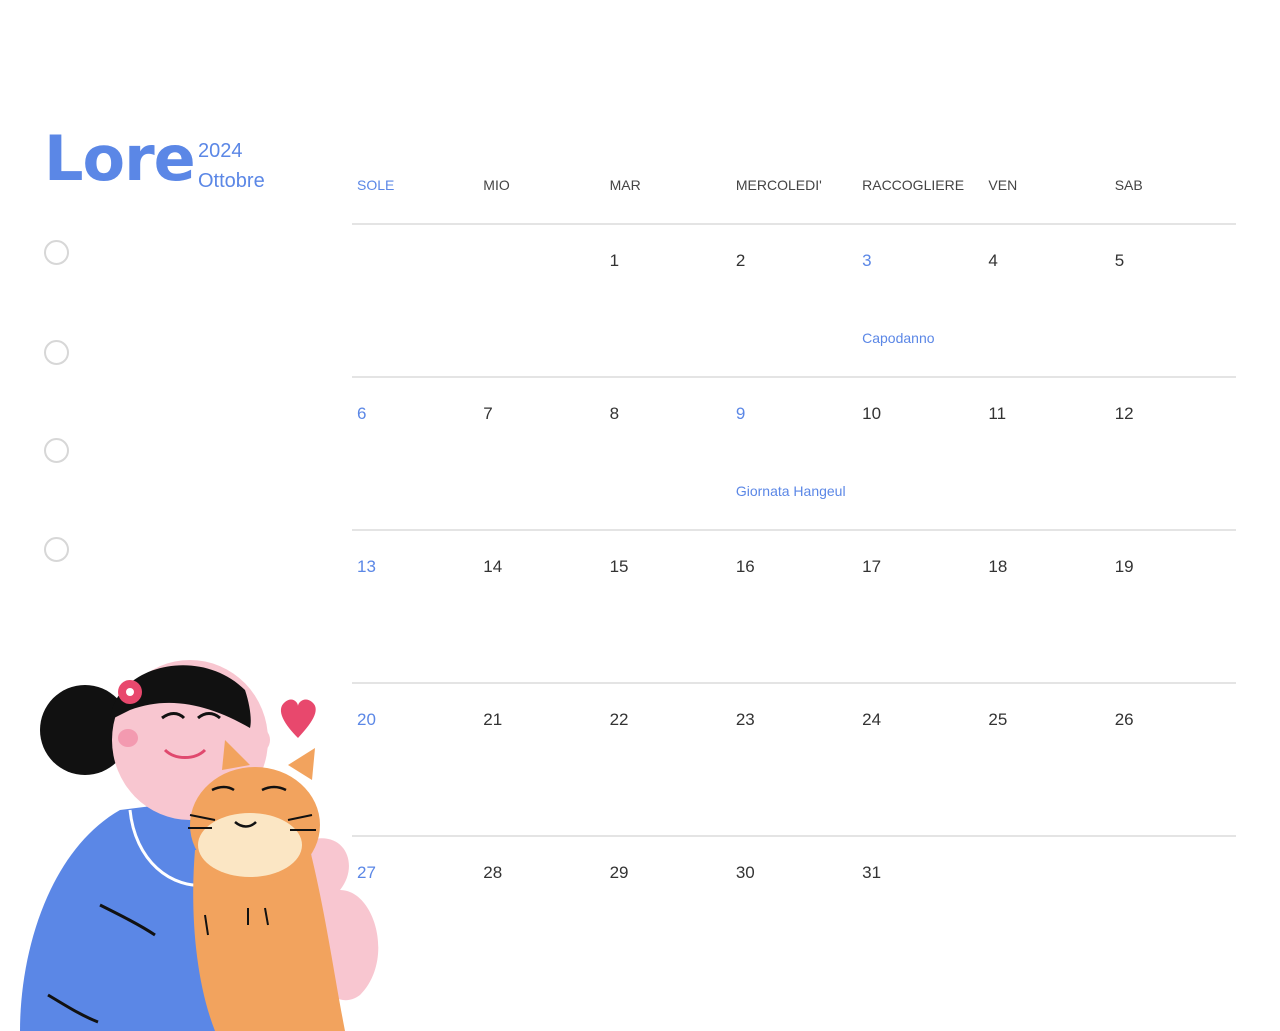  Describe the element at coordinates (920, 453) in the screenshot. I see `calendar-day-cell: 10` at that location.